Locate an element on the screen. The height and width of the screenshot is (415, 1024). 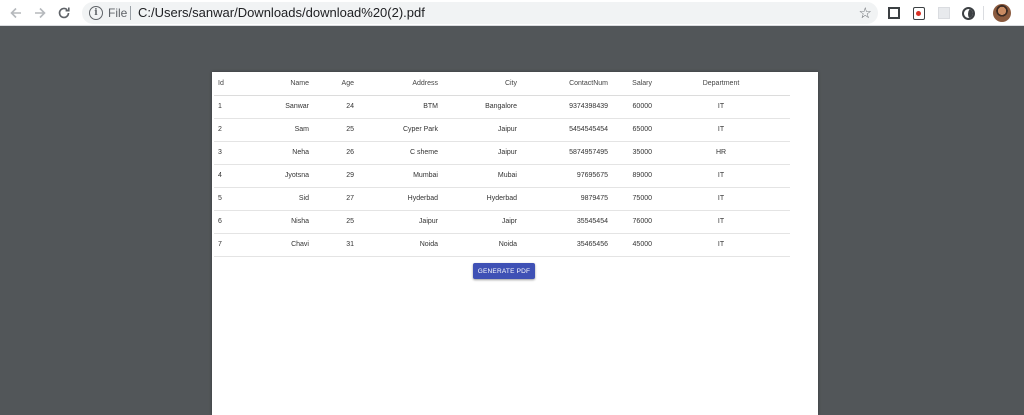
header-age: Age is located at coordinates (331, 84).